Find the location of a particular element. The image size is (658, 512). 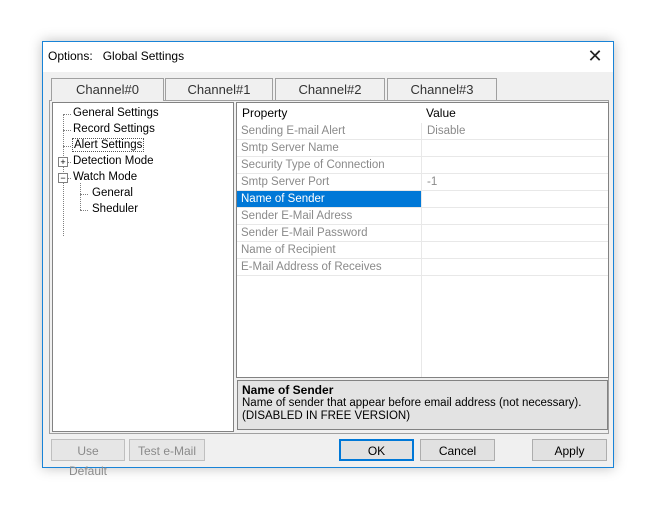

grid-row: Smtp Server Name is located at coordinates (422, 148).